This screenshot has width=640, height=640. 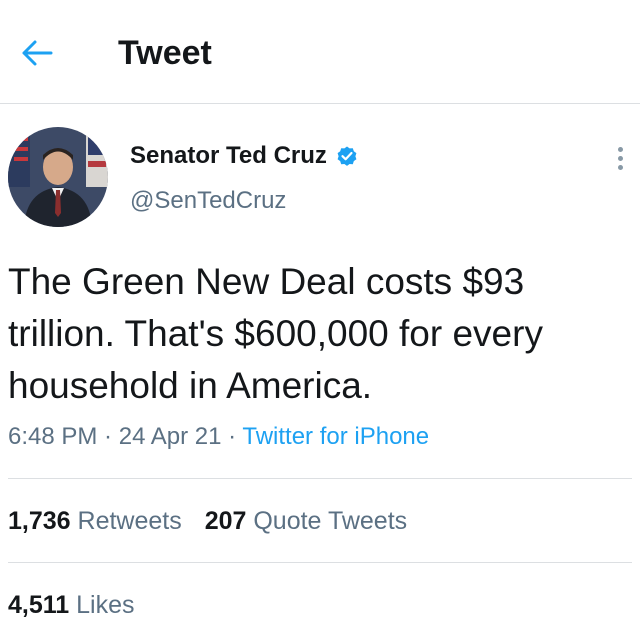 I want to click on likes-count: 4,511, so click(x=39, y=605).